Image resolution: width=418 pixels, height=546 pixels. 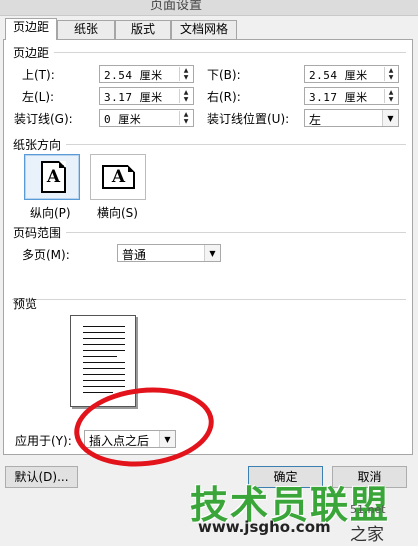 I want to click on top-margin-input: 2.54 厘米 ▲ ▼, so click(x=146, y=74).